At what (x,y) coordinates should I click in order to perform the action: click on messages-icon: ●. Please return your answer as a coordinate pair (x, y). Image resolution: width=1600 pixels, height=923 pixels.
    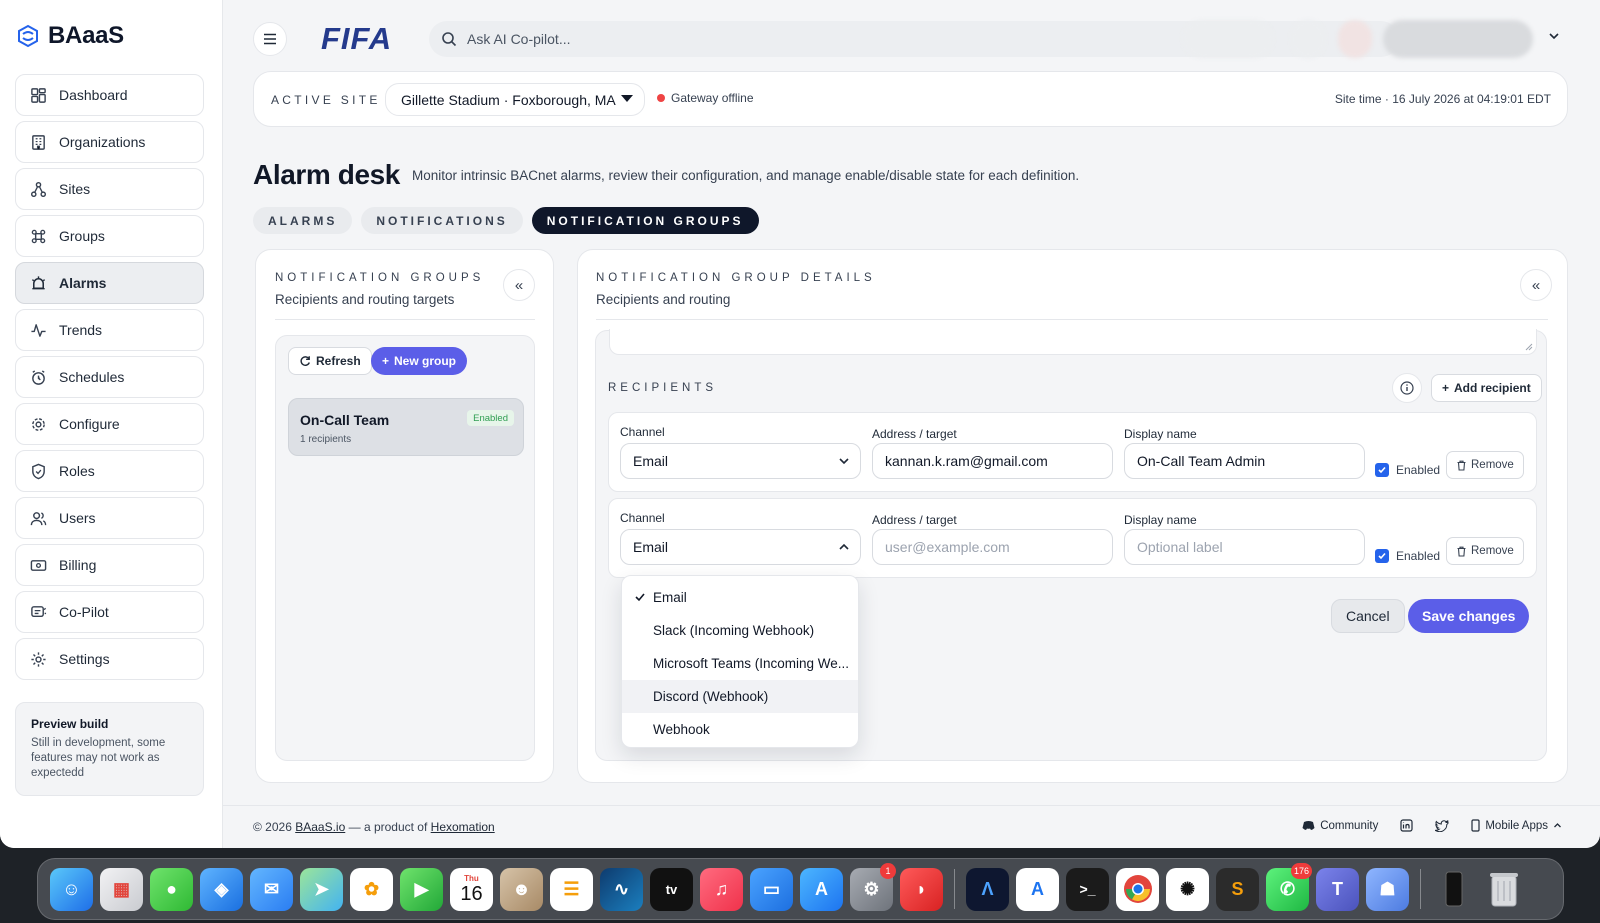
    Looking at the image, I should click on (171, 889).